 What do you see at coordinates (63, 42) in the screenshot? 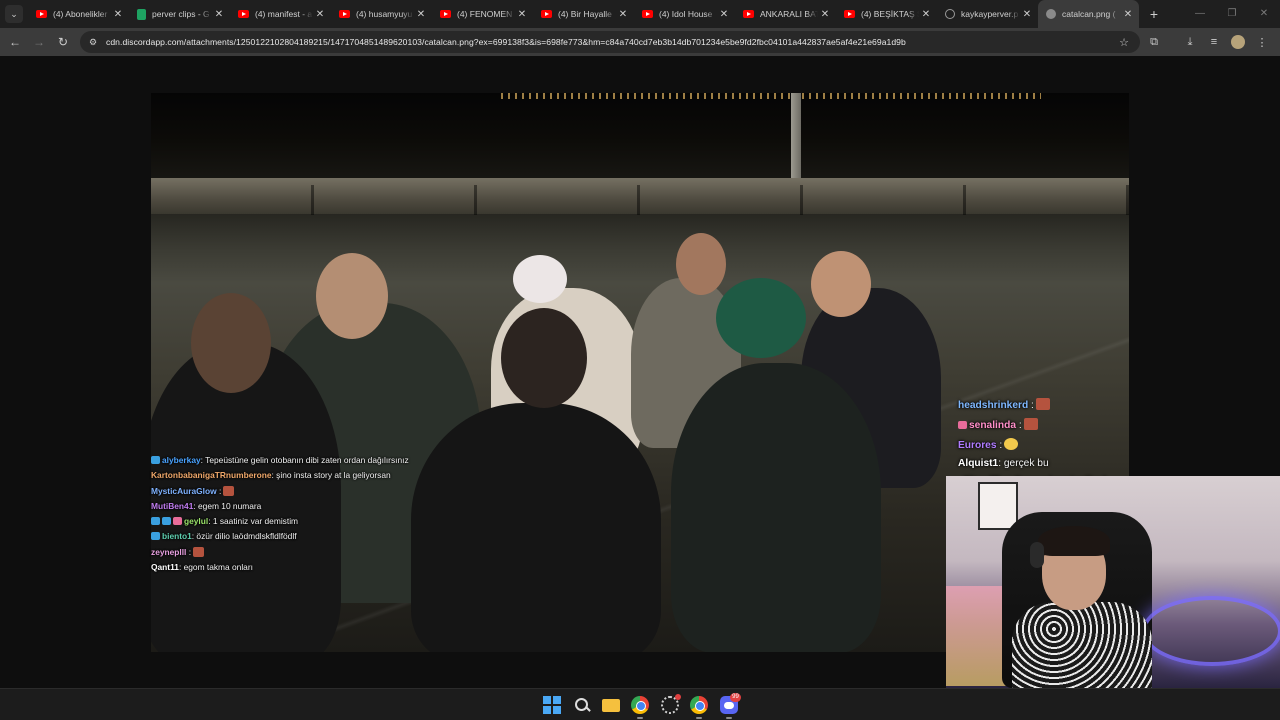
I see `reload-icon: ↻` at bounding box center [63, 42].